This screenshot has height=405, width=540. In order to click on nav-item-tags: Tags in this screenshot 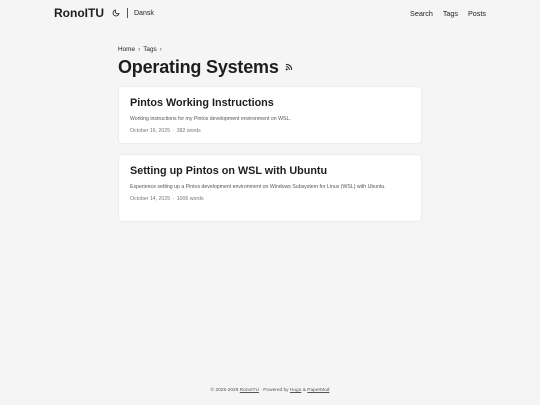, I will do `click(450, 13)`.